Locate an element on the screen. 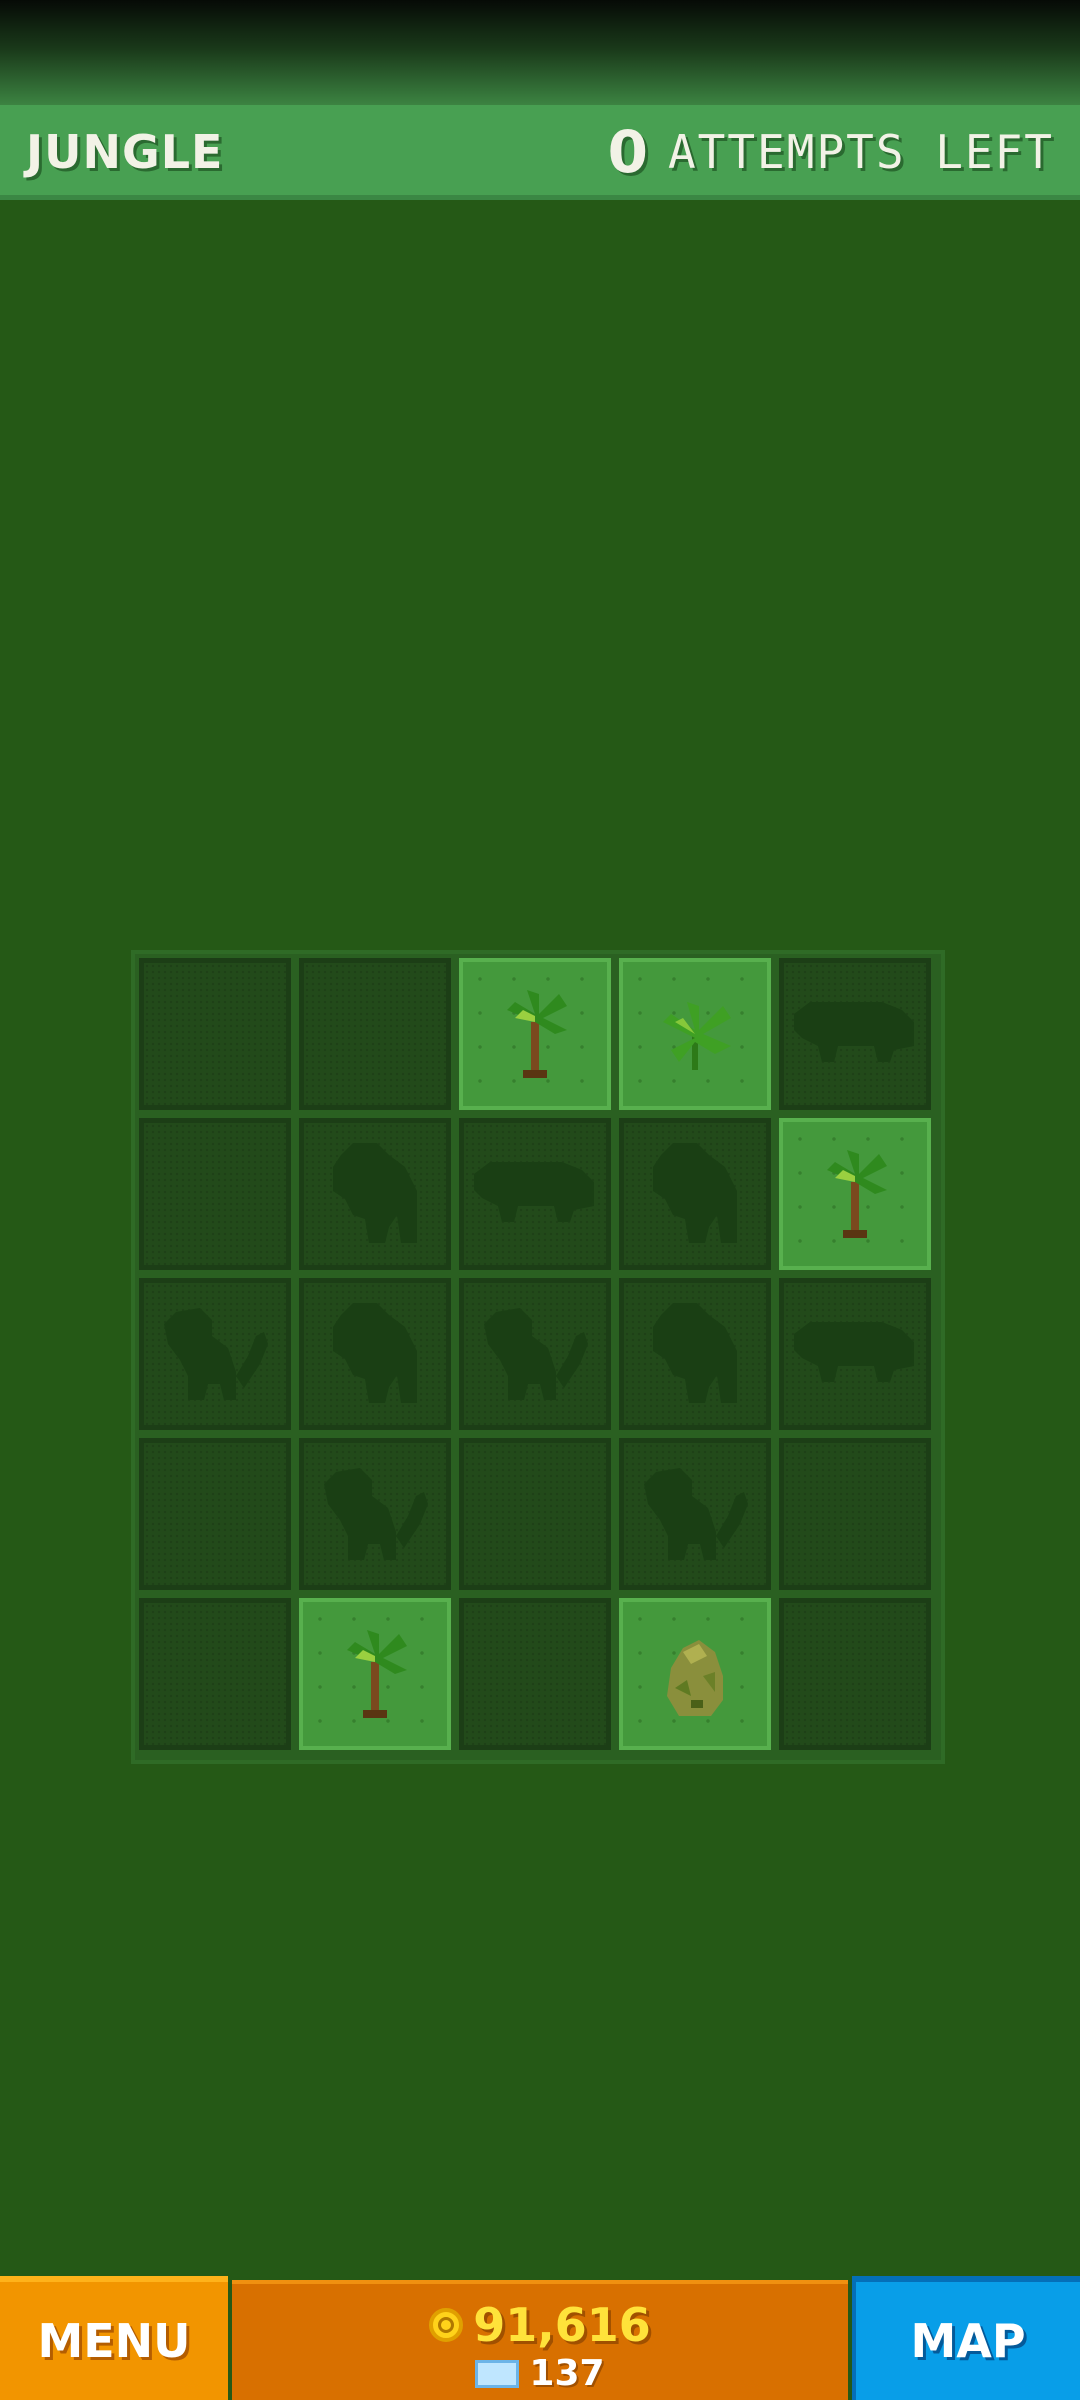 The image size is (1080, 2400). attempts-indicator: 0 ATTEMPTS LEFT is located at coordinates (831, 152).